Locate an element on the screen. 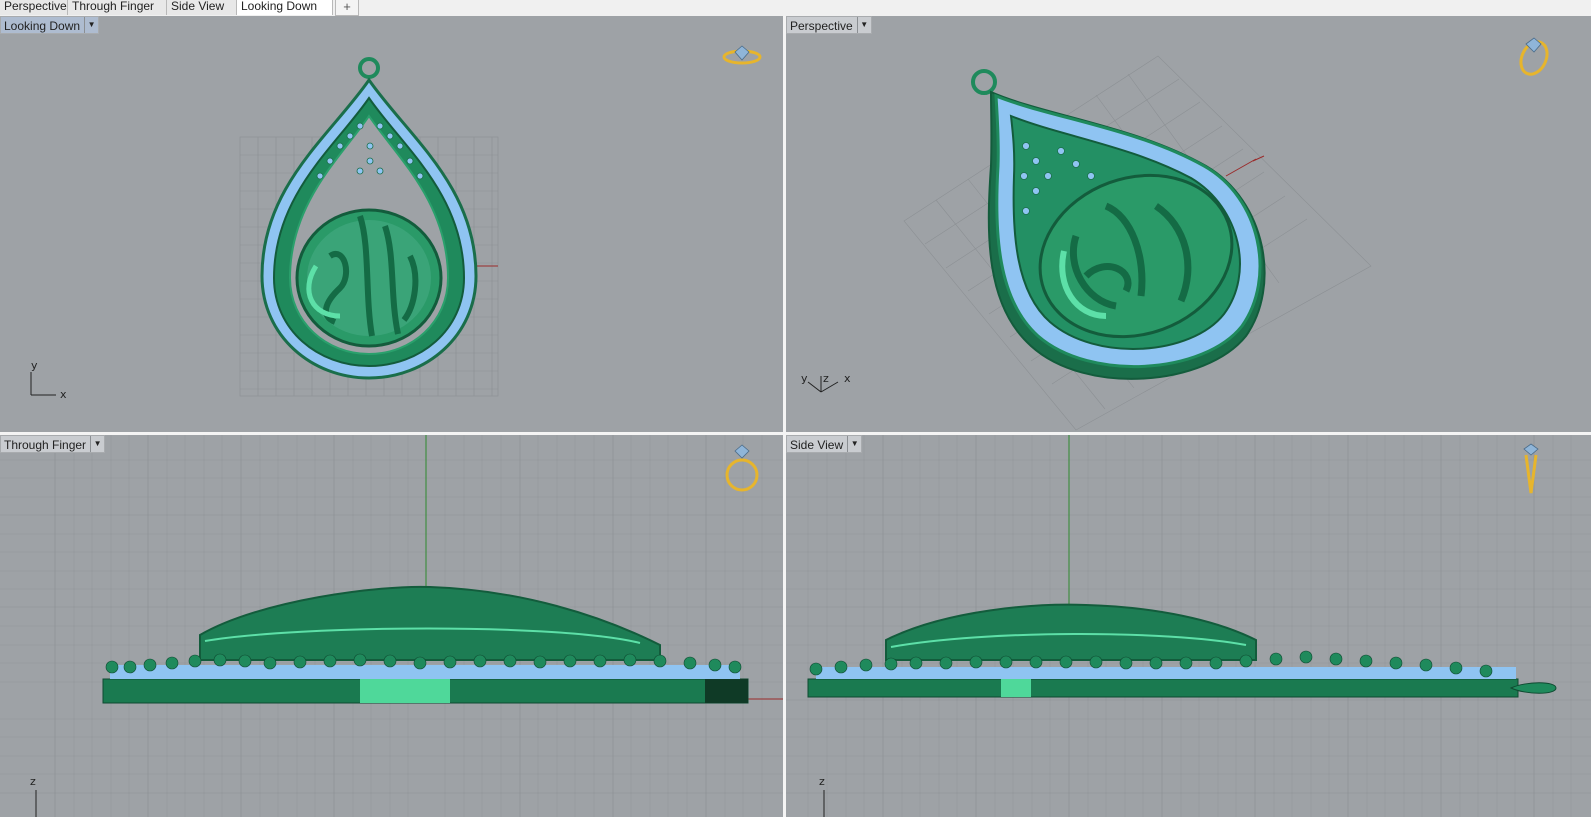  tab-through-finger: Through Finger is located at coordinates (117, 7).